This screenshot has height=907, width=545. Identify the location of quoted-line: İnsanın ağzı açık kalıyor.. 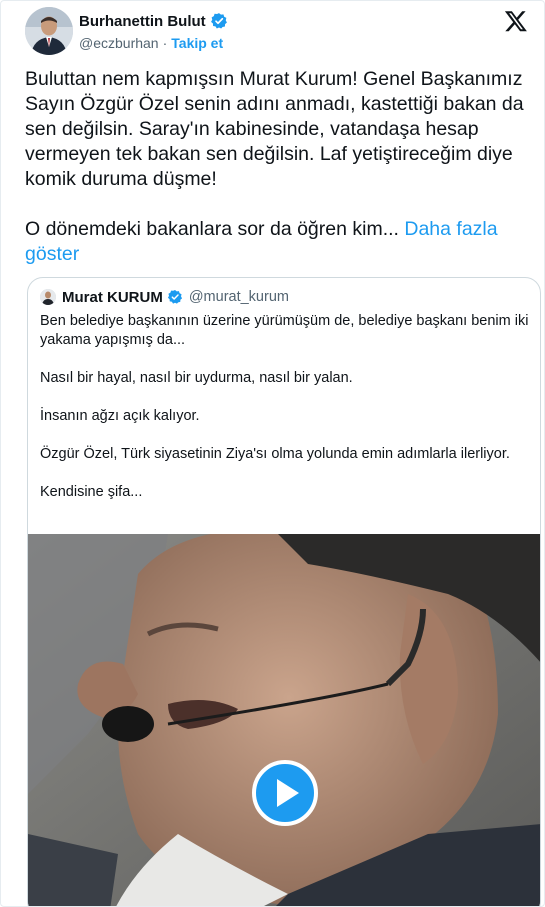
(120, 416).